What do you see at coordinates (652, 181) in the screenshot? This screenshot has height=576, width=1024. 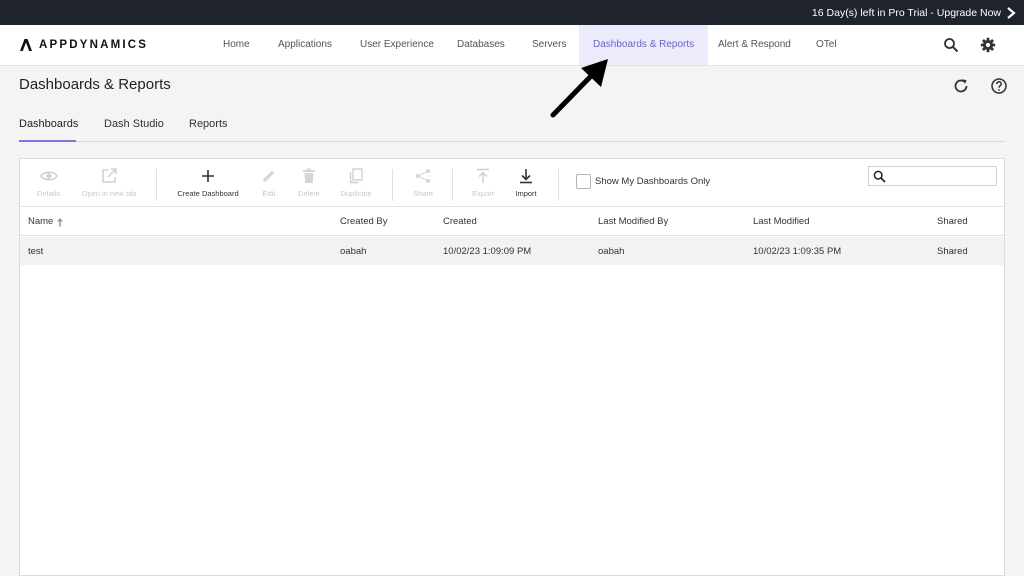 I see `show-my-dashboards-label: Show My Dashboards Only` at bounding box center [652, 181].